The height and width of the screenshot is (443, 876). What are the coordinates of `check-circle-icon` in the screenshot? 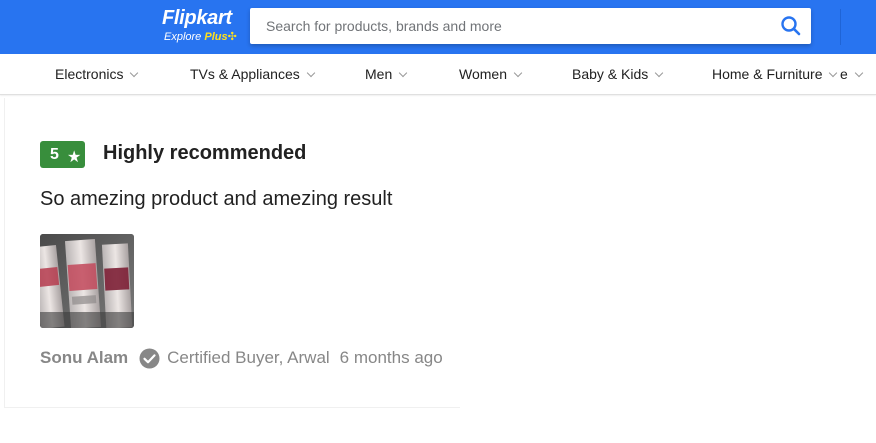 It's located at (149, 358).